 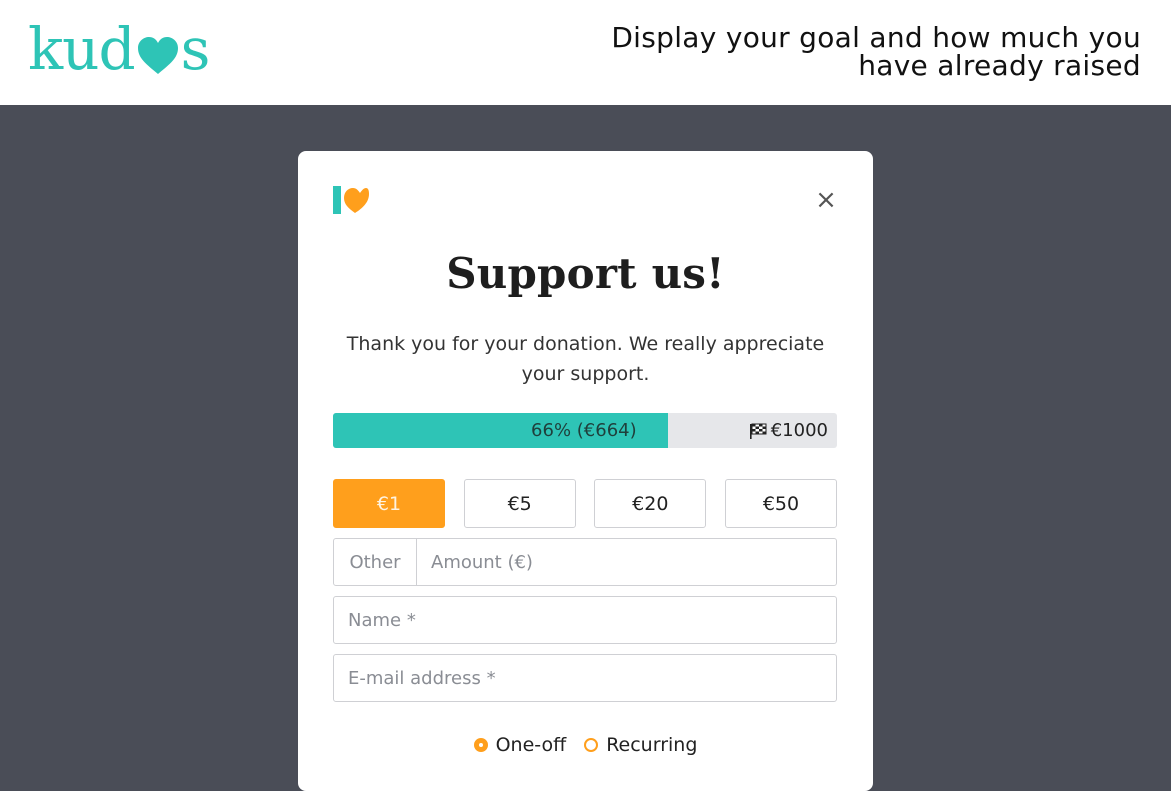 I want to click on amount-button-20: €20, so click(x=650, y=503).